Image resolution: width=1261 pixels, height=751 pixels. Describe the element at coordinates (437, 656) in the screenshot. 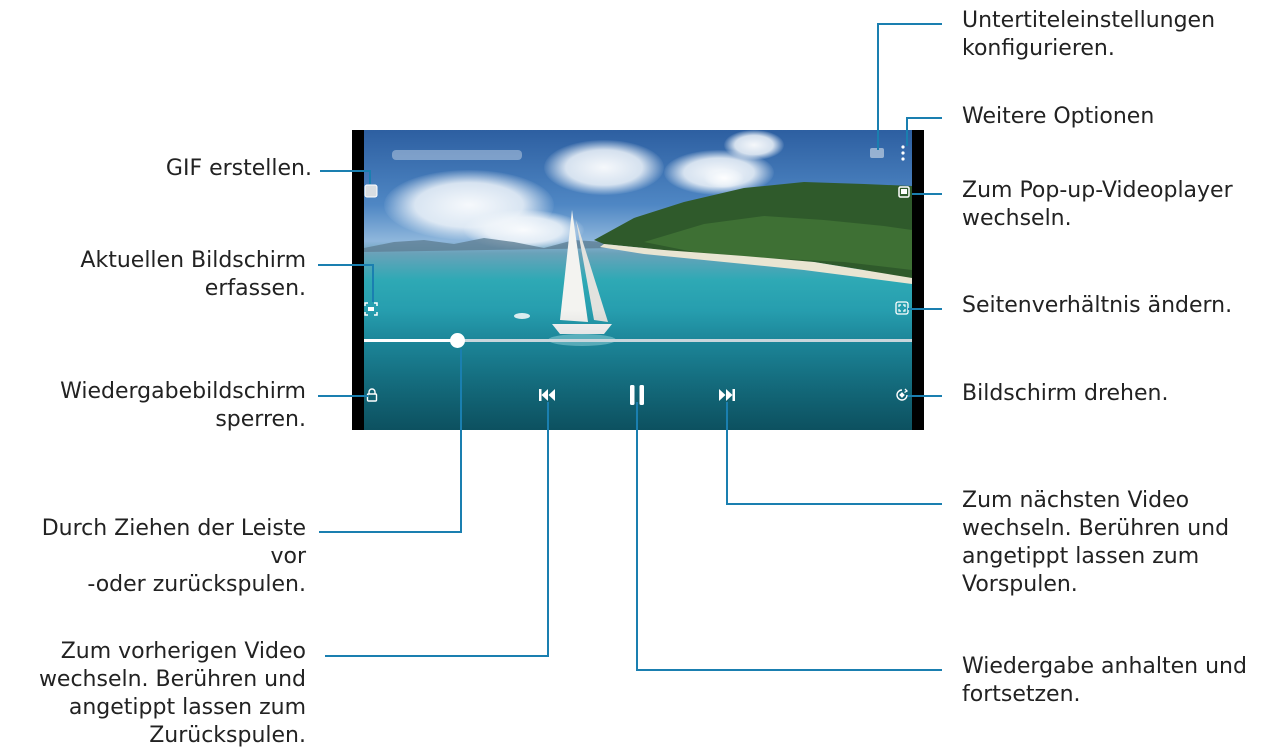

I see `leader-previous` at that location.